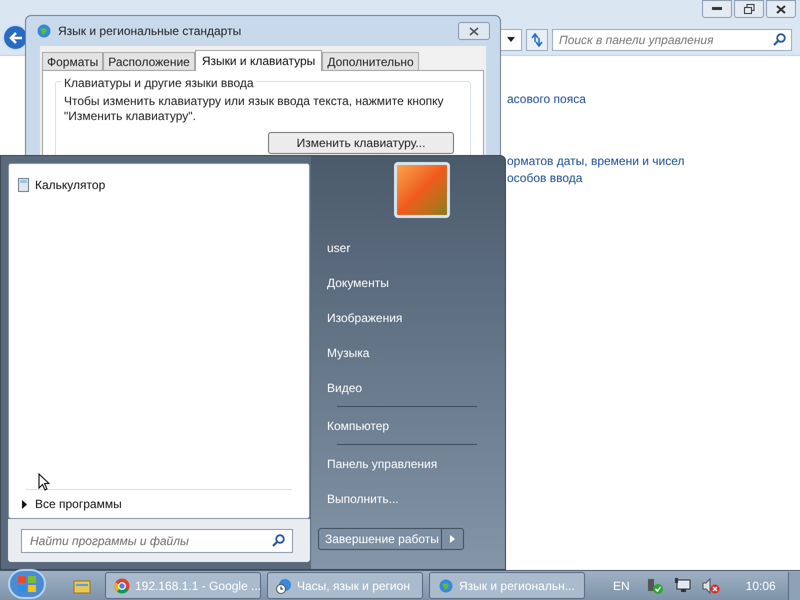 The image size is (800, 600). I want to click on address-dropdown, so click(511, 39).